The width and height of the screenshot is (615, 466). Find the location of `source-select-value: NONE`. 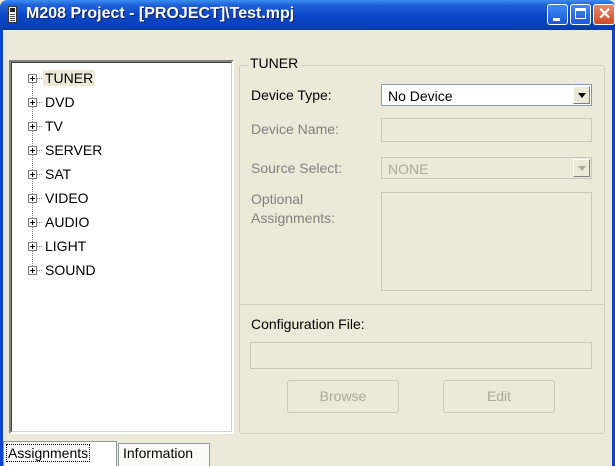

source-select-value: NONE is located at coordinates (408, 169).